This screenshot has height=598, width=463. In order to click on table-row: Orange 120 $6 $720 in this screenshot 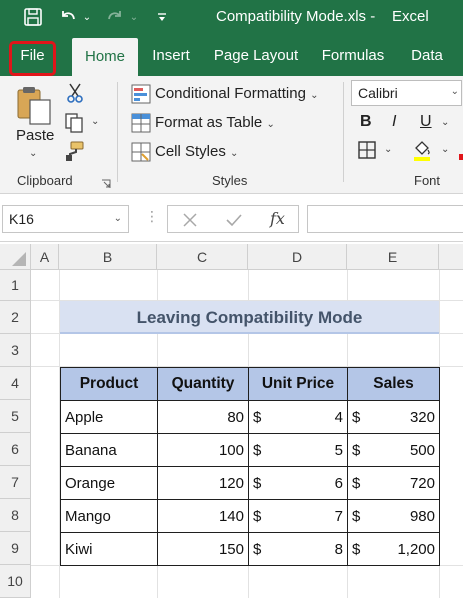, I will do `click(250, 483)`.